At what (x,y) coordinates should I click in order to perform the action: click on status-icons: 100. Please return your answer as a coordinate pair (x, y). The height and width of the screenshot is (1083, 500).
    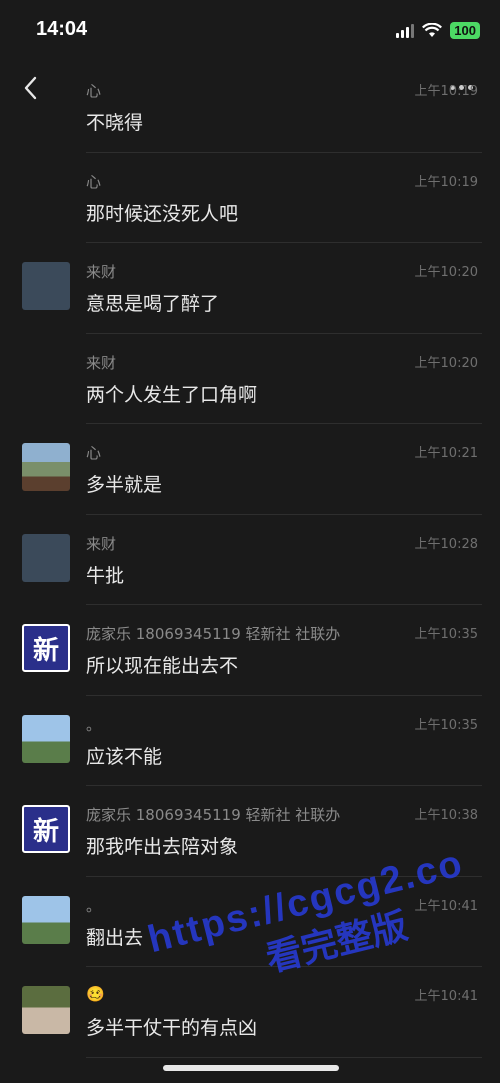
    Looking at the image, I should click on (438, 30).